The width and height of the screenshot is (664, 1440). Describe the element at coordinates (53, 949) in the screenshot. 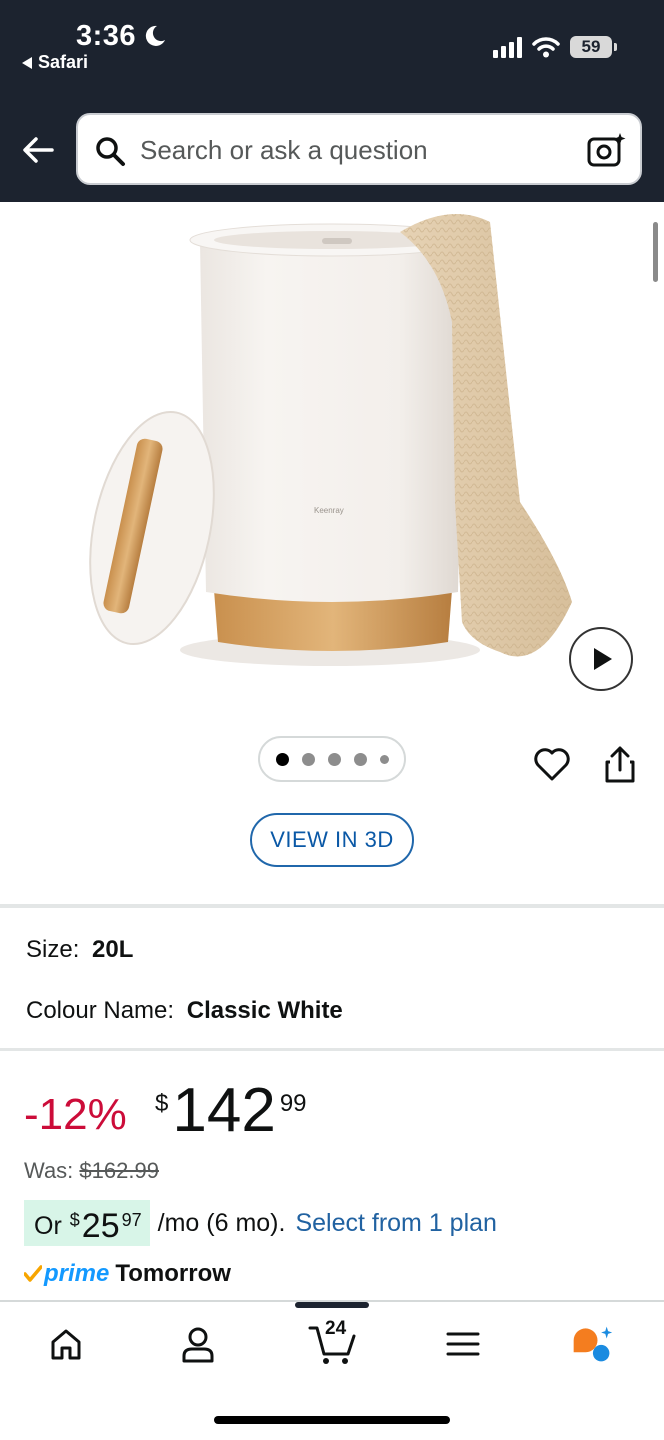

I see `size-label: Size:` at that location.